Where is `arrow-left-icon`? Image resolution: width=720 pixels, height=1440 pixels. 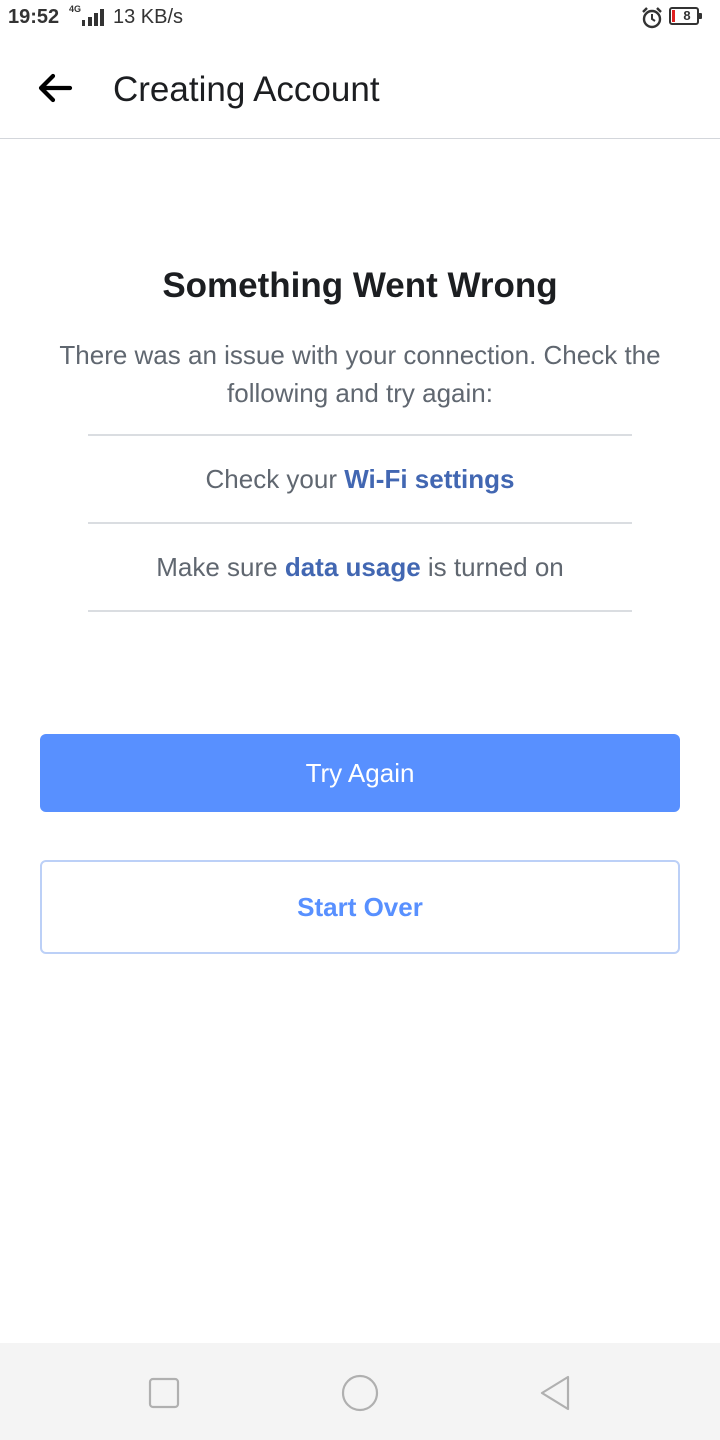
arrow-left-icon is located at coordinates (55, 88).